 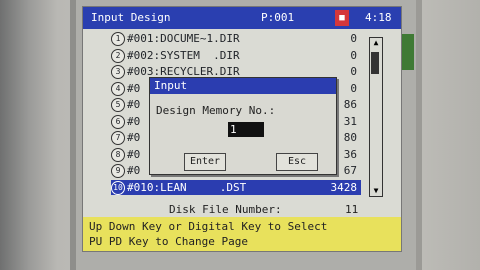 I want to click on file-index-badge: 8, so click(x=118, y=154).